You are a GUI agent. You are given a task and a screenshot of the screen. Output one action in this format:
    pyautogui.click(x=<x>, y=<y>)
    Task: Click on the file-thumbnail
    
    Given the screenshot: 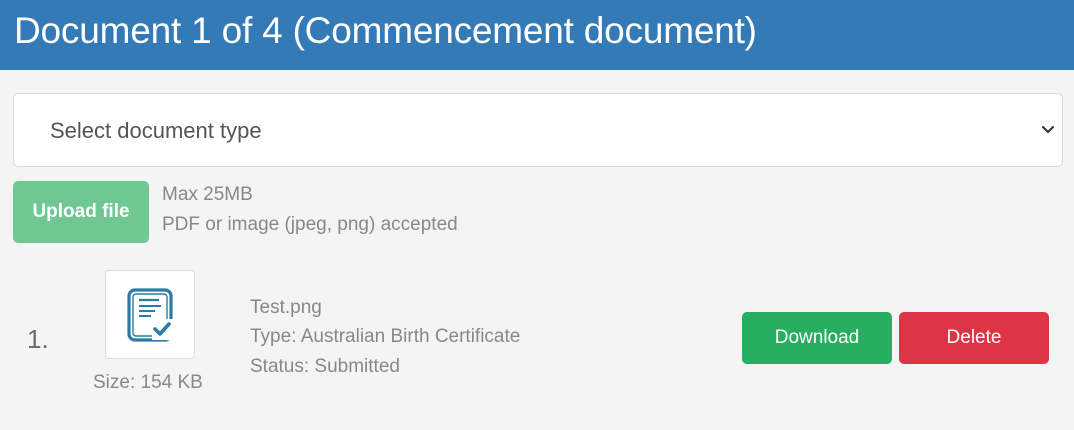 What is the action you would take?
    pyautogui.click(x=150, y=314)
    